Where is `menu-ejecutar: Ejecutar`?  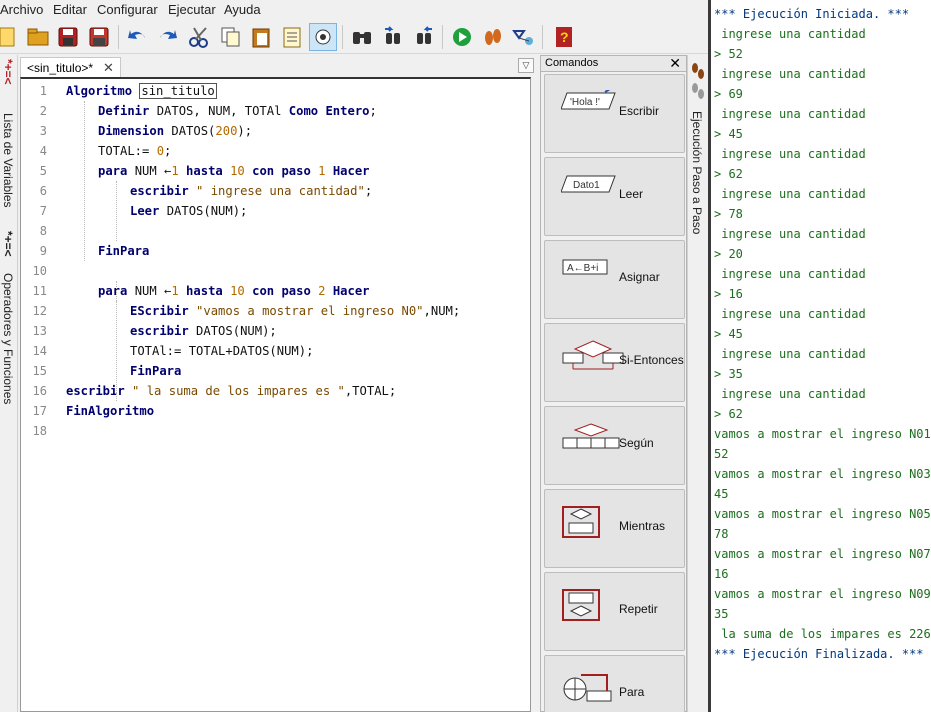 menu-ejecutar: Ejecutar is located at coordinates (192, 9).